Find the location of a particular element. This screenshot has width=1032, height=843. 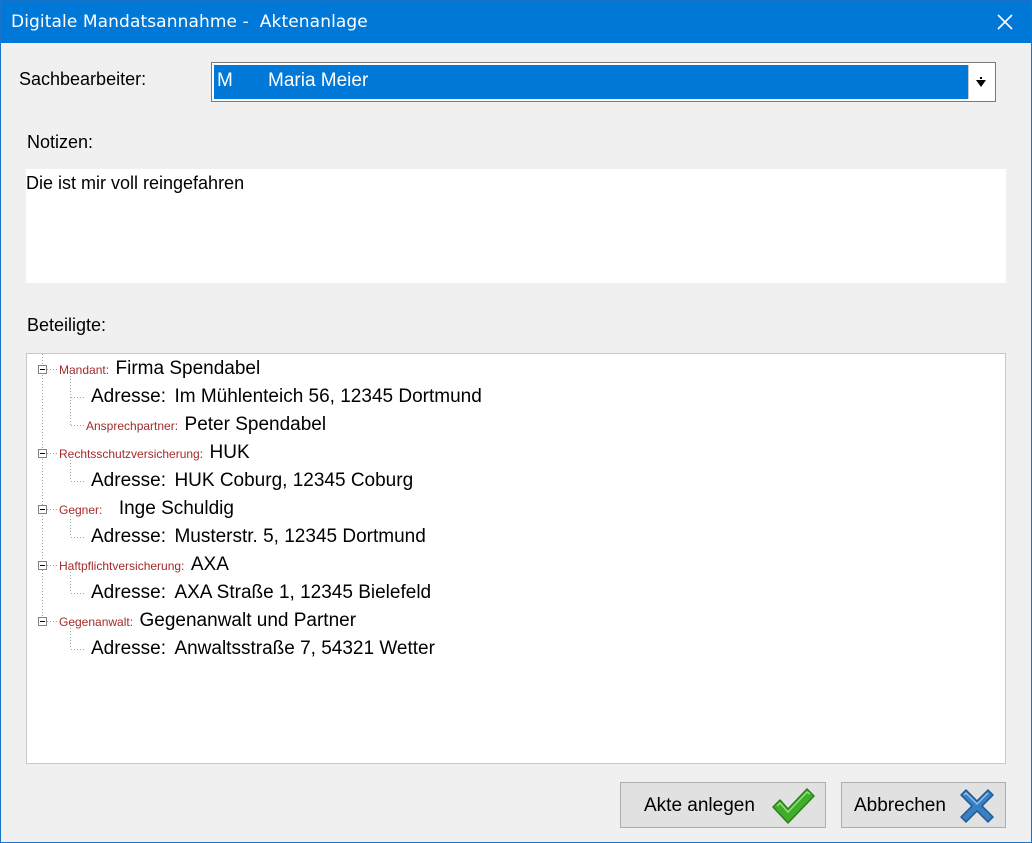

create-file-button: Akte anlegen is located at coordinates (723, 805).